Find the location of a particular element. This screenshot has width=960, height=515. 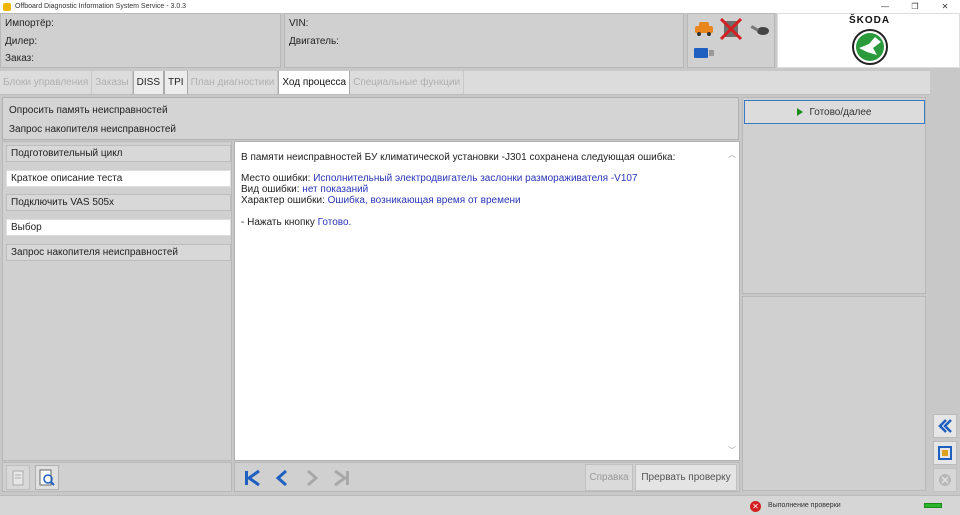

restore-button: ❐ is located at coordinates (915, 6).